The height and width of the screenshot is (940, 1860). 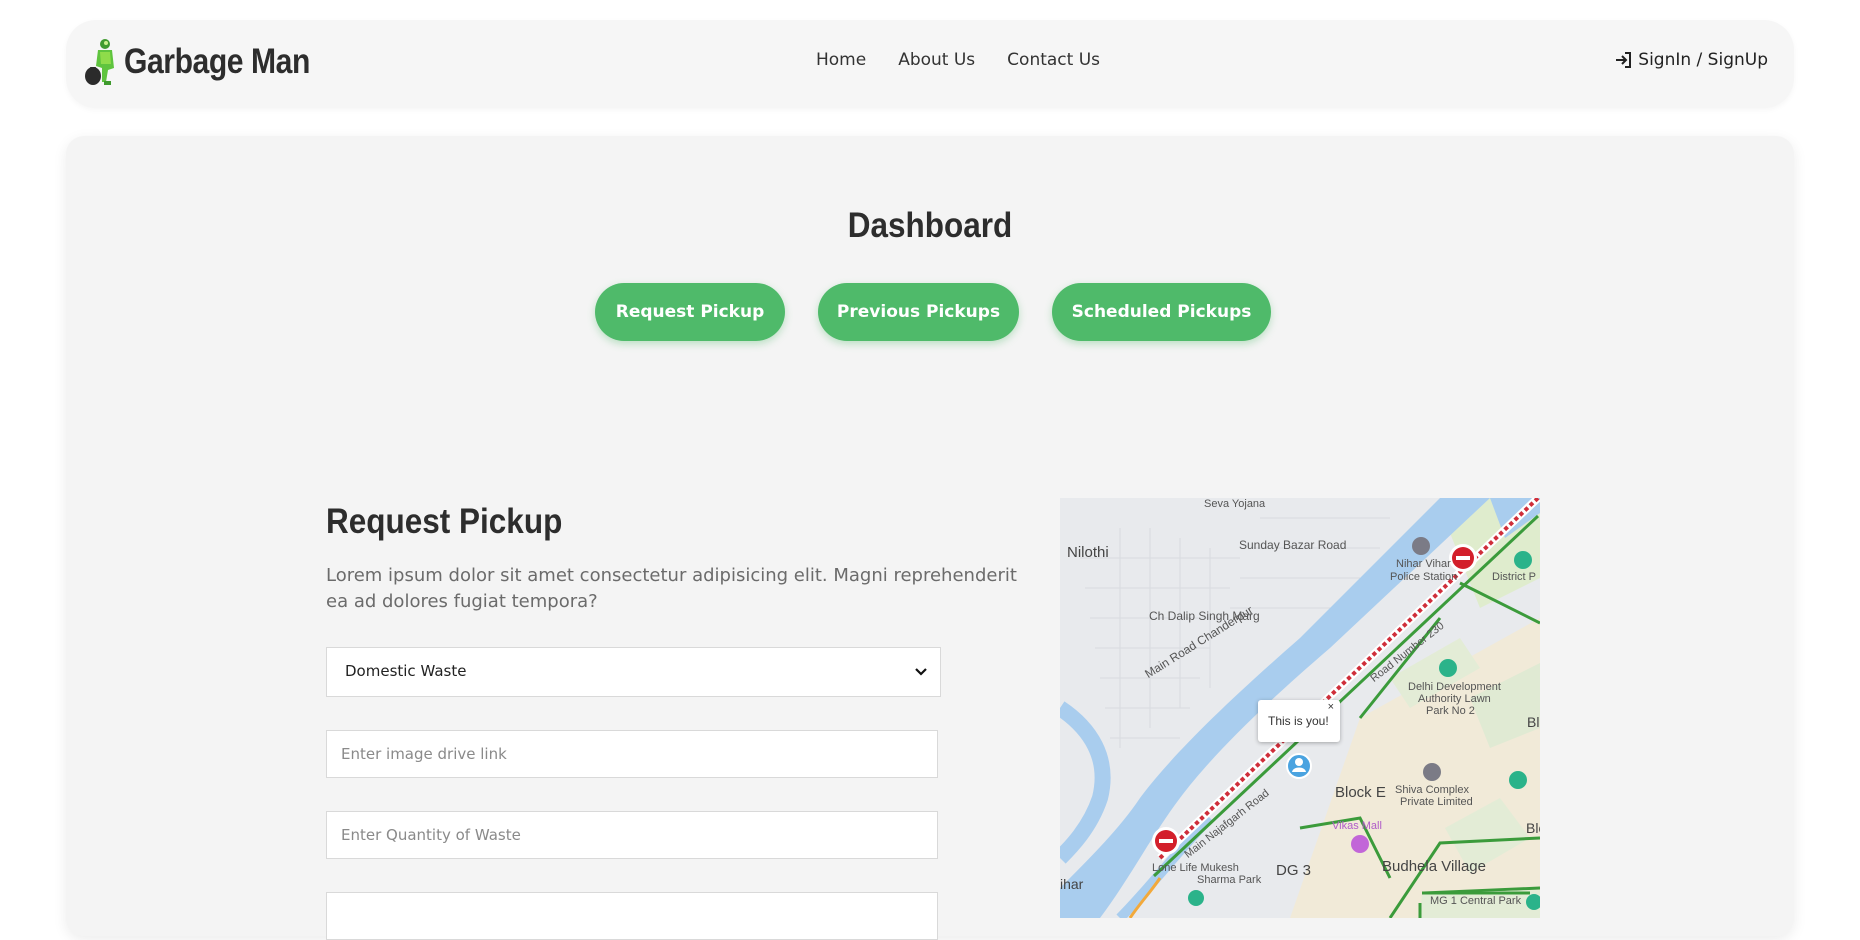 What do you see at coordinates (1331, 707) in the screenshot?
I see `close-icon: ×` at bounding box center [1331, 707].